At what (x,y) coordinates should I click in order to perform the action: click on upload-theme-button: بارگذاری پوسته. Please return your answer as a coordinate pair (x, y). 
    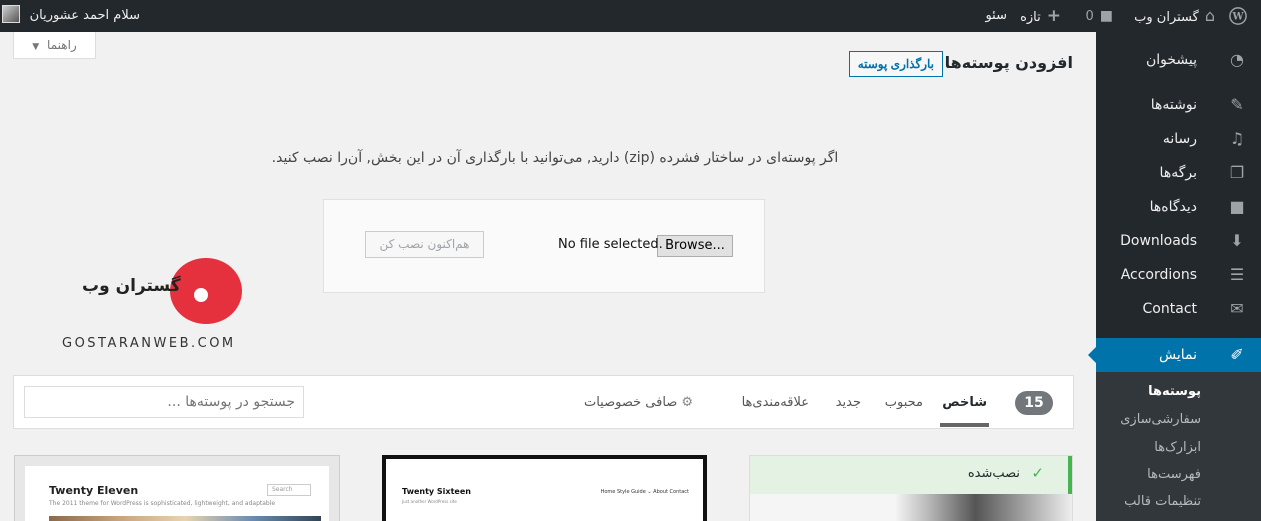
    Looking at the image, I should click on (895, 64).